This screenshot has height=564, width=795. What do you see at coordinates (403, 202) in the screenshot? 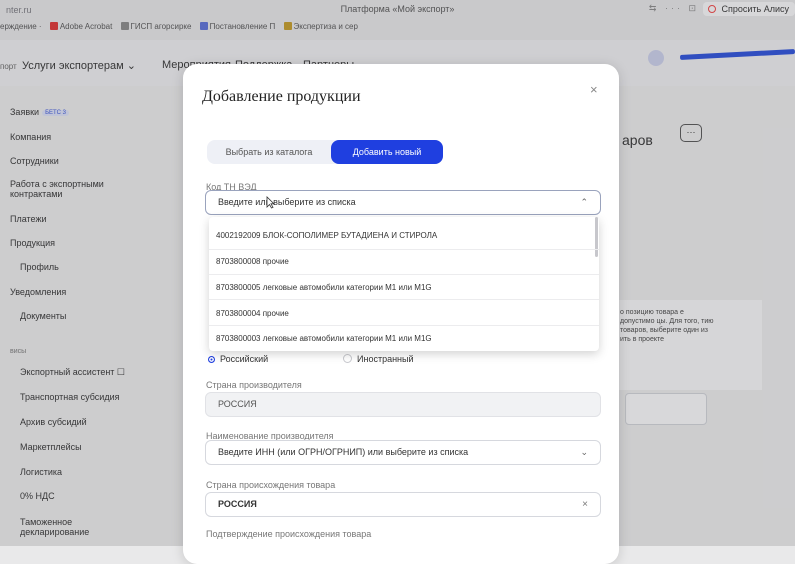
I see `tnved-select: Введите или выберите из списка ⌃` at bounding box center [403, 202].